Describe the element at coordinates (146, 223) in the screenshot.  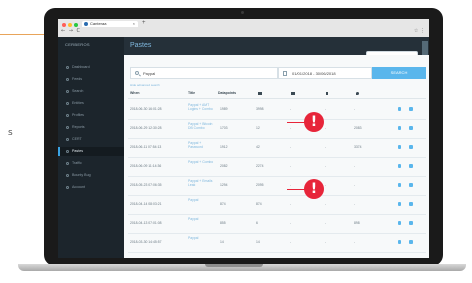
I see `cell-when: 2018-04-13 07:01:08` at that location.